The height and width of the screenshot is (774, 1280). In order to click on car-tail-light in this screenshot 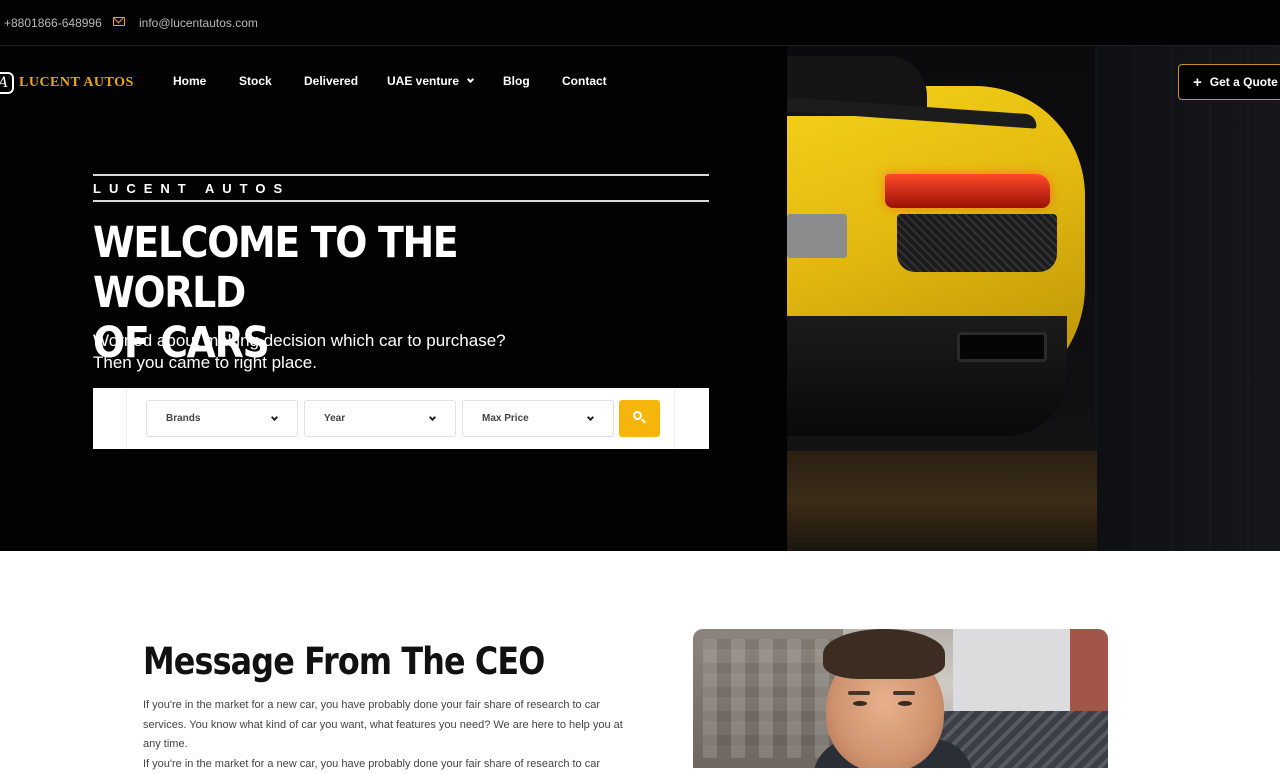, I will do `click(967, 191)`.